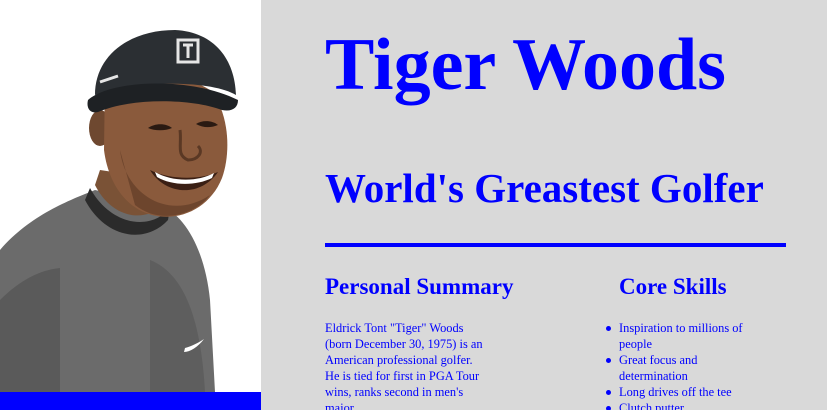 This screenshot has height=410, width=827. I want to click on core-skills-heading: Core Skills, so click(673, 286).